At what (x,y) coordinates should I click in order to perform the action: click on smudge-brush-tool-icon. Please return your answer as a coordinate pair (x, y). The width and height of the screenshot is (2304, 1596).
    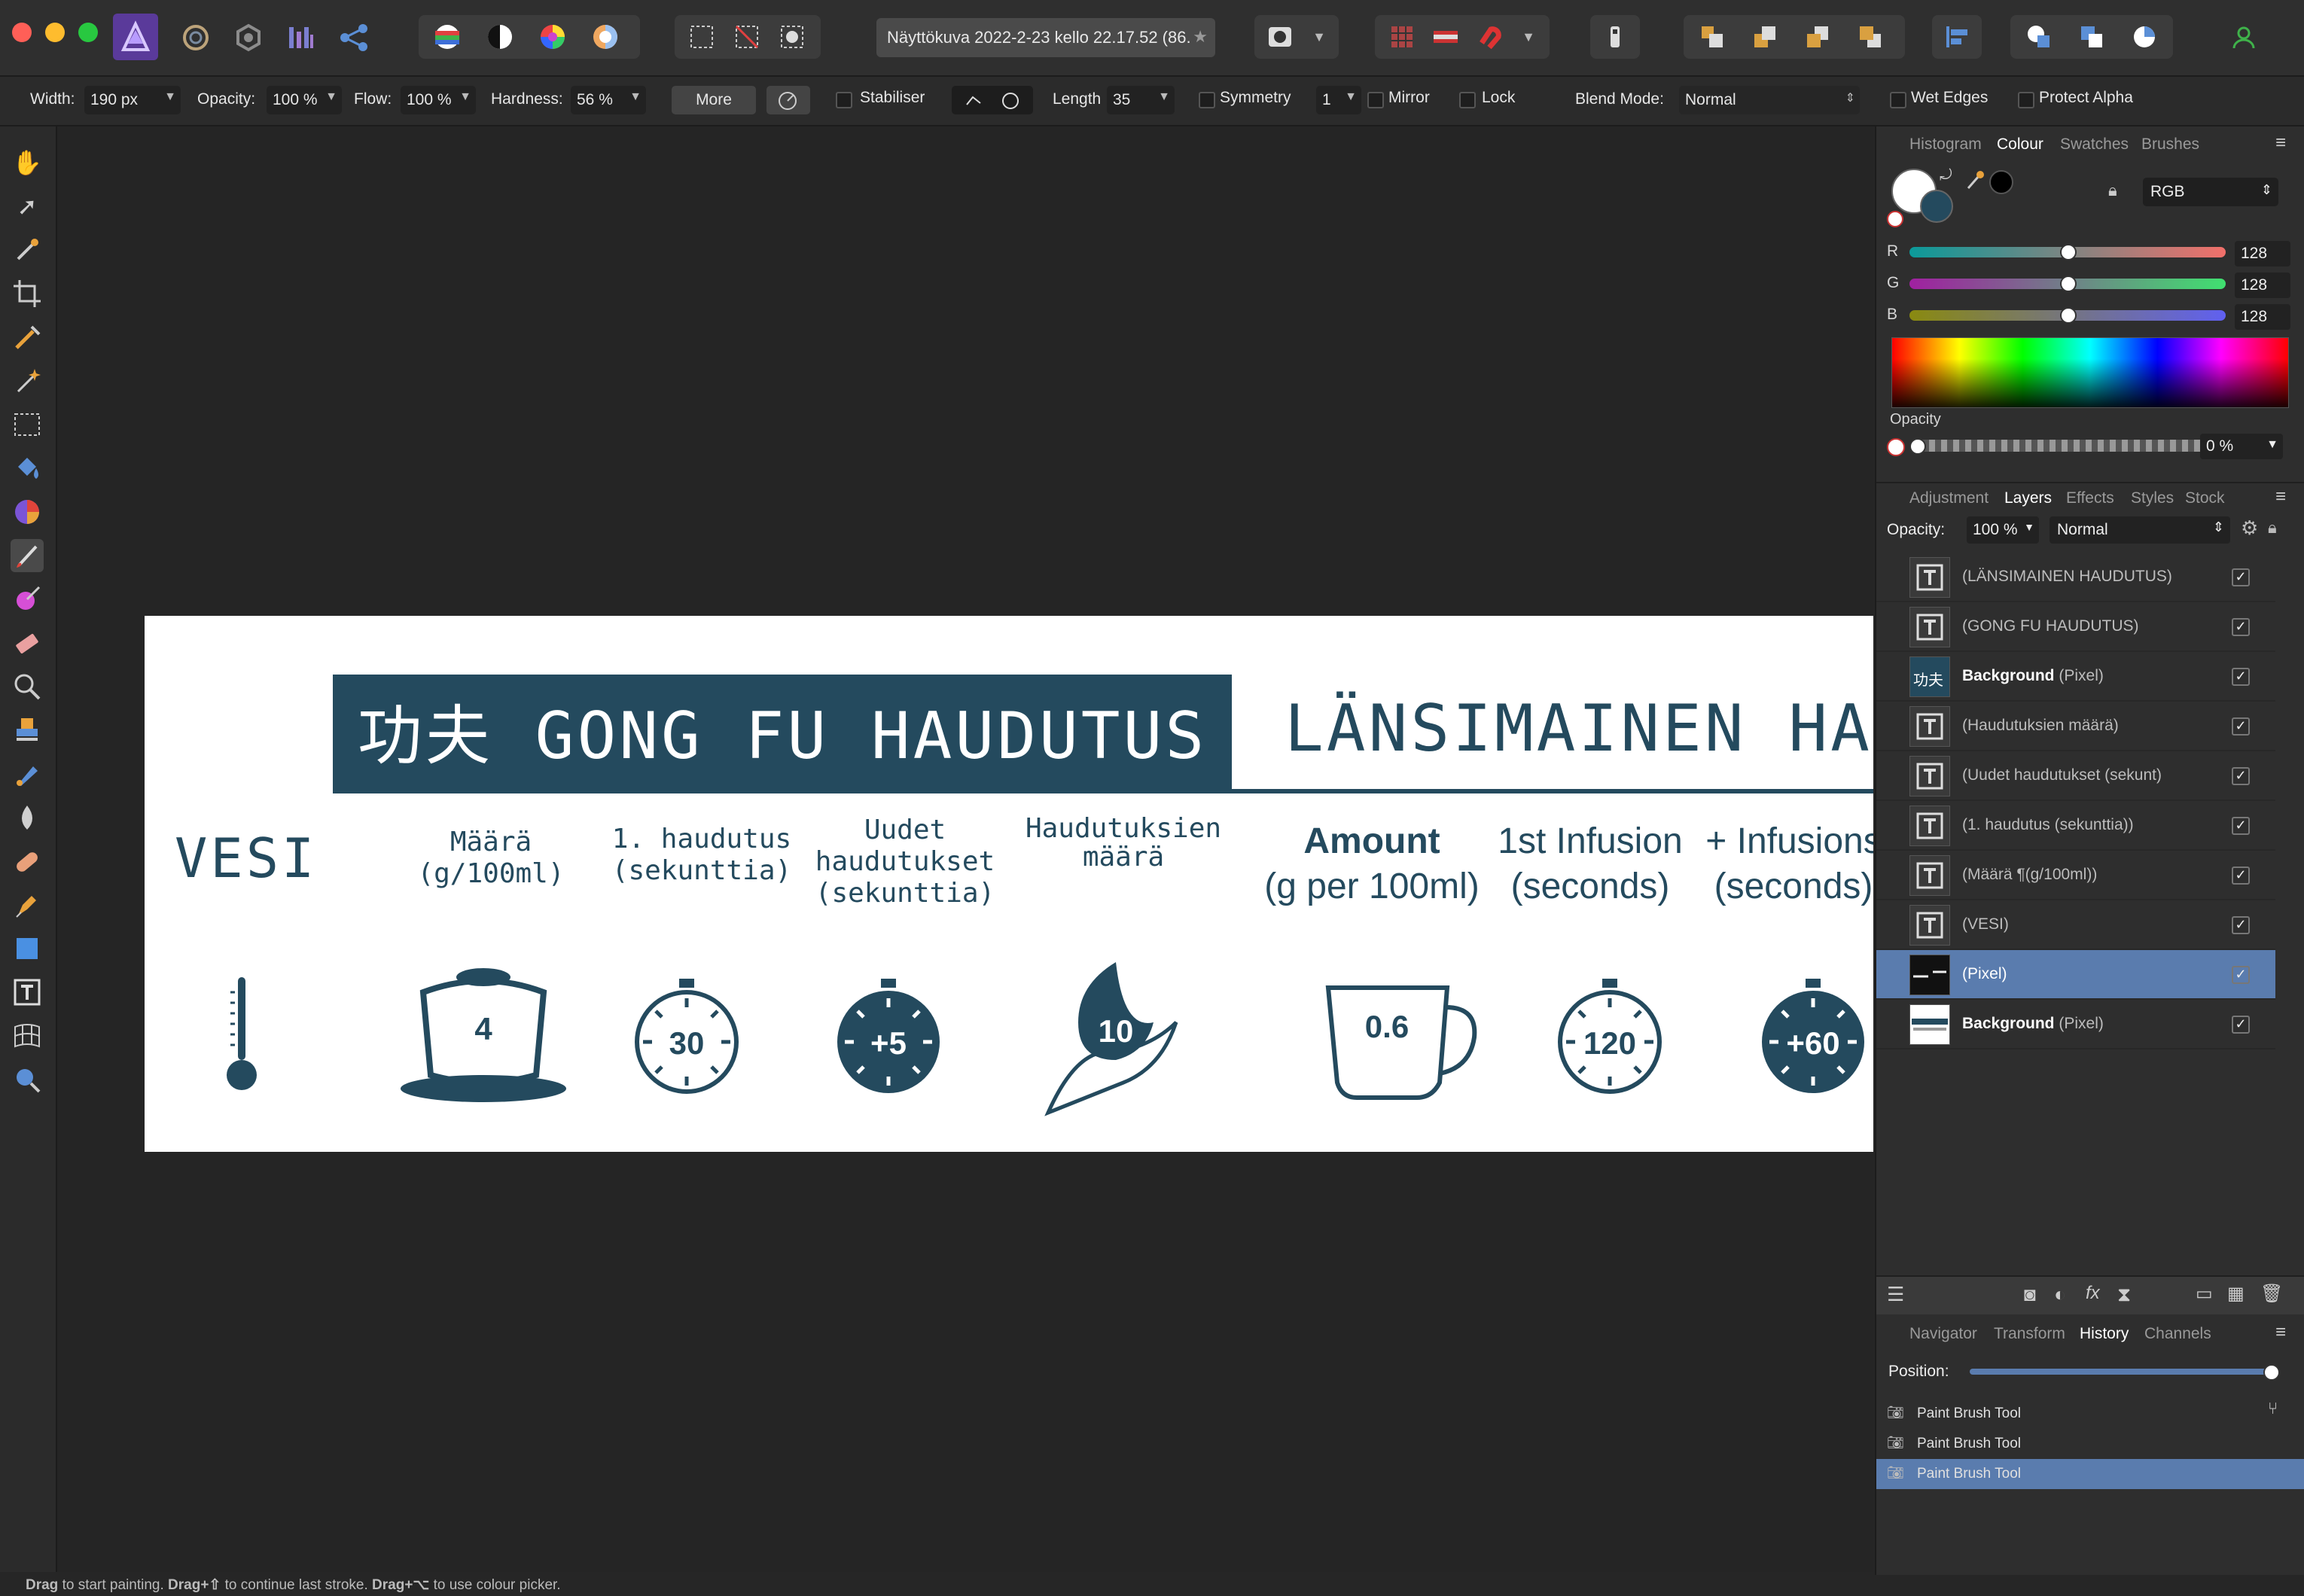
    Looking at the image, I should click on (27, 773).